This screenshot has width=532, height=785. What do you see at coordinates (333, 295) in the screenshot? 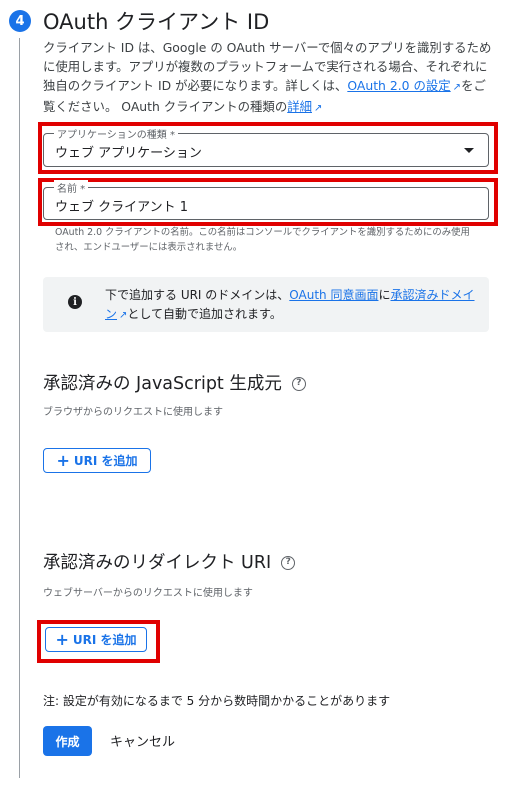
I see `oauth-consent-screen-link: OAuth 同意画面` at bounding box center [333, 295].